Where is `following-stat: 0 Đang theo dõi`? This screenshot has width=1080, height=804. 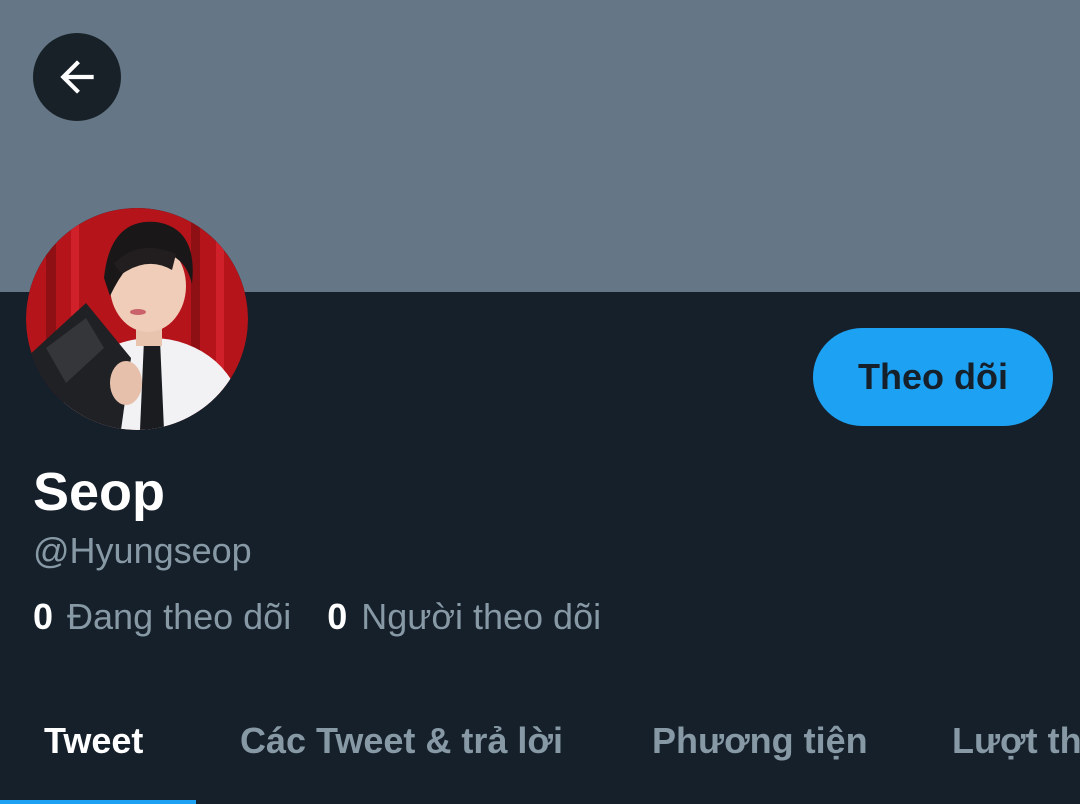 following-stat: 0 Đang theo dõi is located at coordinates (162, 617).